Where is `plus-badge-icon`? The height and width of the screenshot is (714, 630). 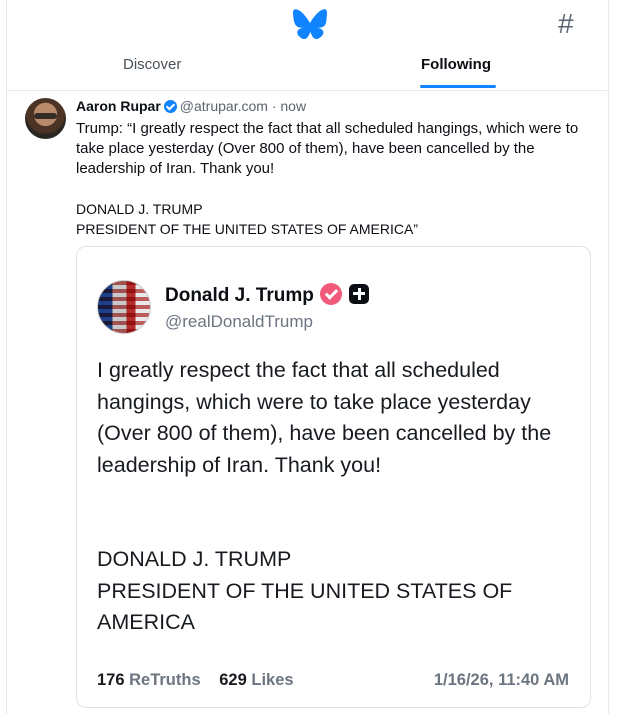
plus-badge-icon is located at coordinates (358, 294).